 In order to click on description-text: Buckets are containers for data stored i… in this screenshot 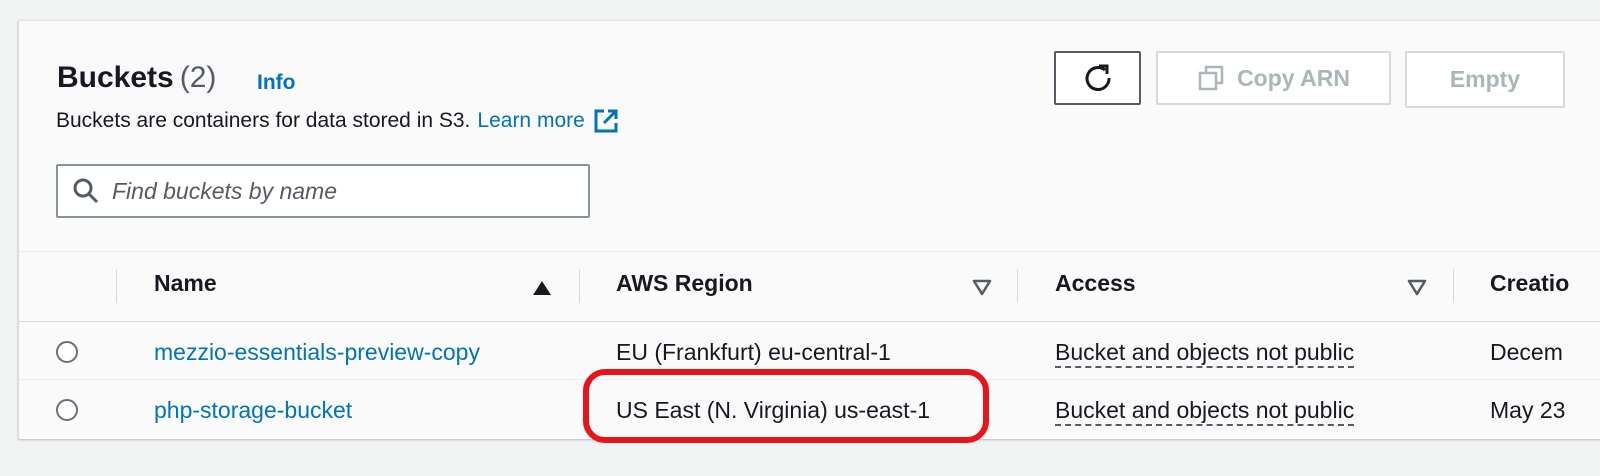, I will do `click(263, 120)`.